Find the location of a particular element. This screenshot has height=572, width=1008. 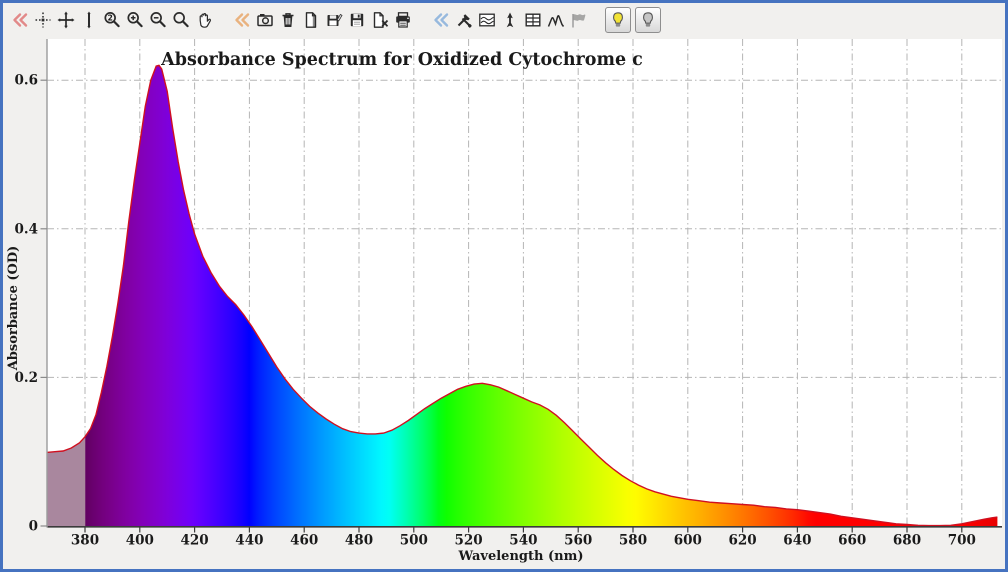

x-tick-label: 420 is located at coordinates (195, 541).